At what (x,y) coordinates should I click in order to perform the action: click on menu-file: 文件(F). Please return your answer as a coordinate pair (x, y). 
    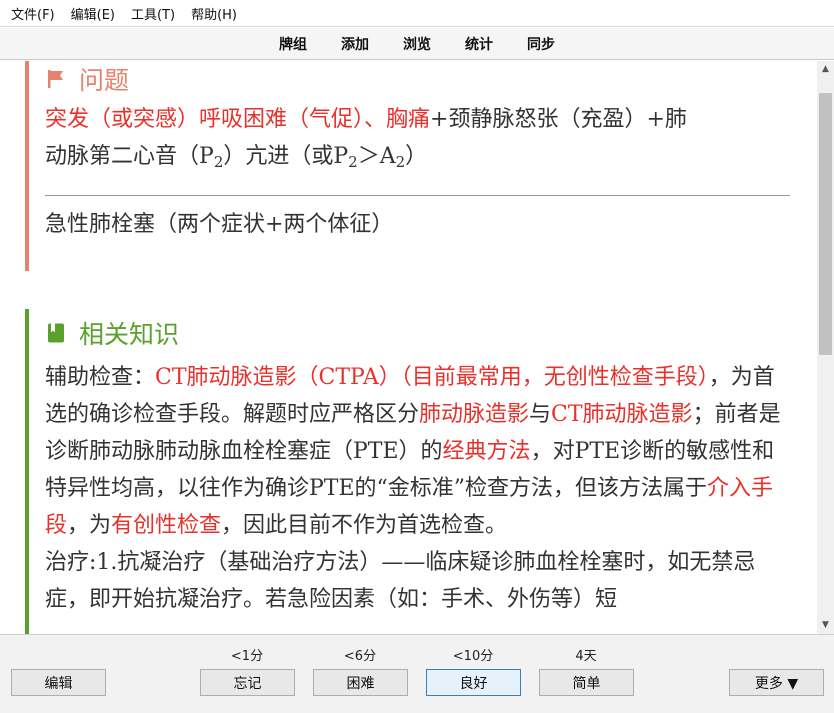
    Looking at the image, I should click on (33, 13).